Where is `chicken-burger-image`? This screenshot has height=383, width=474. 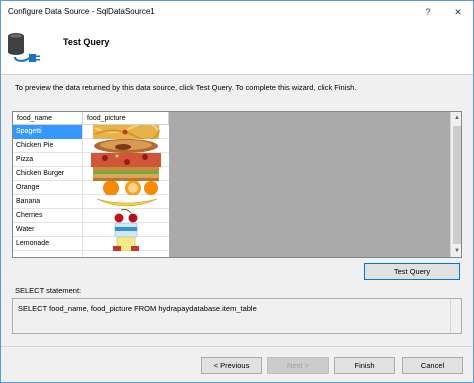 chicken-burger-image is located at coordinates (126, 174).